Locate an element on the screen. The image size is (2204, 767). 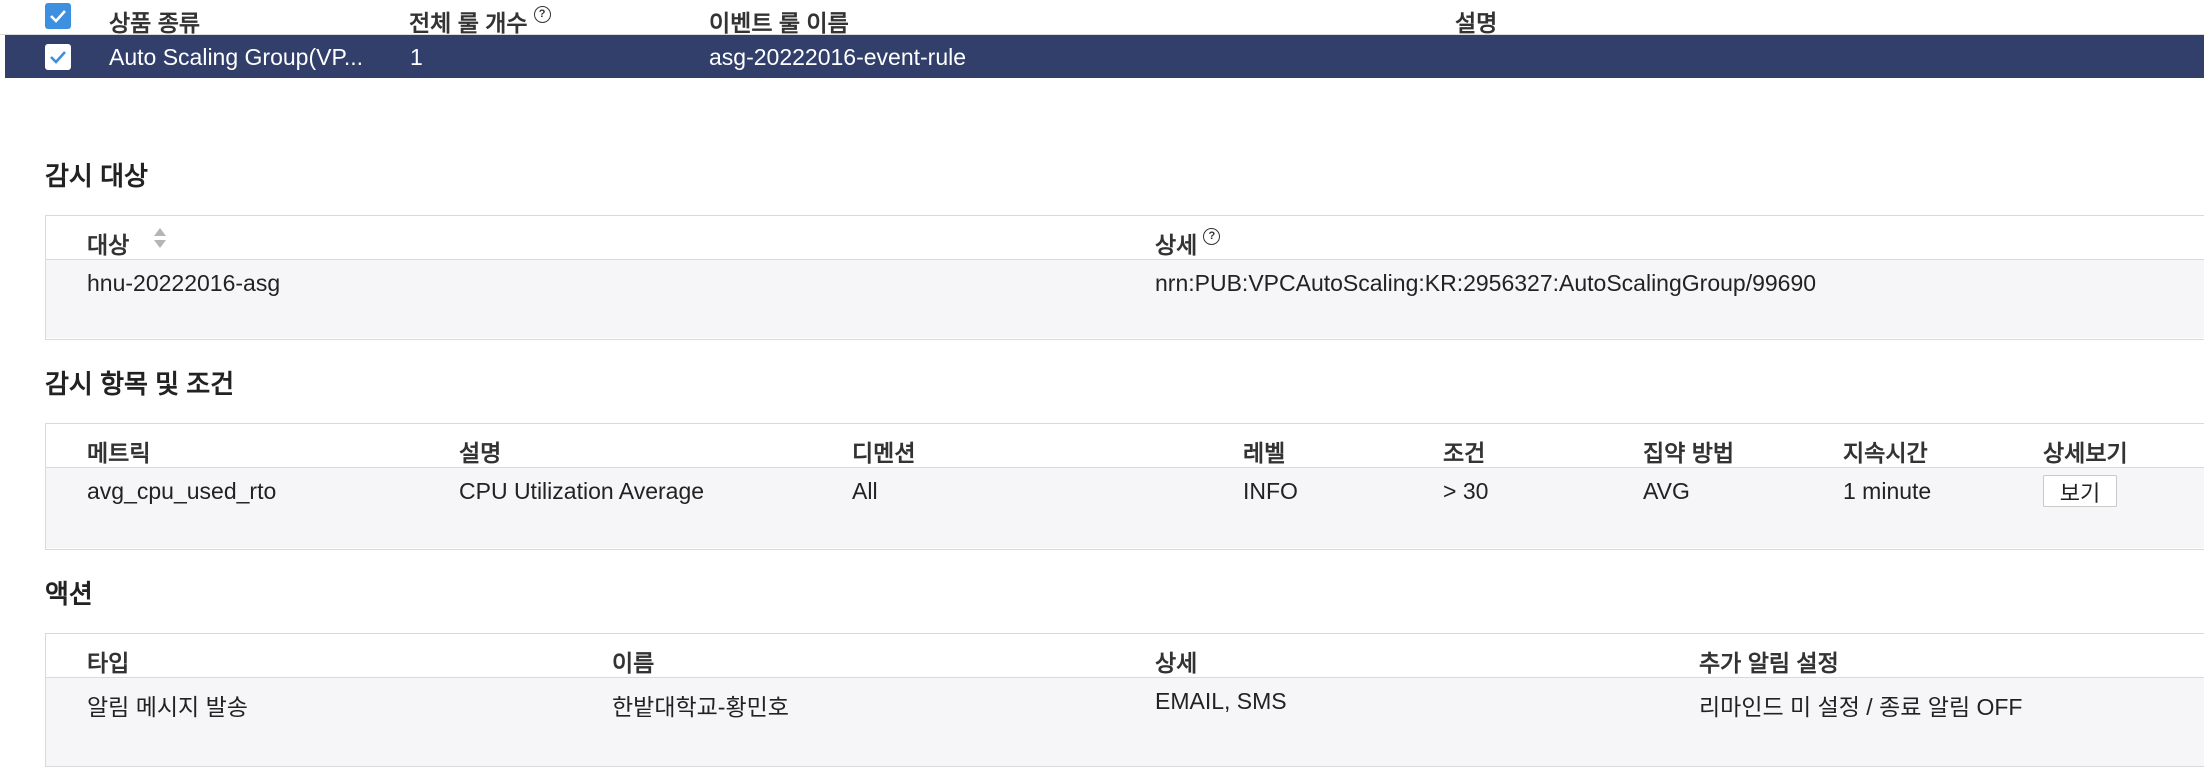
select-all-checkbox is located at coordinates (58, 16).